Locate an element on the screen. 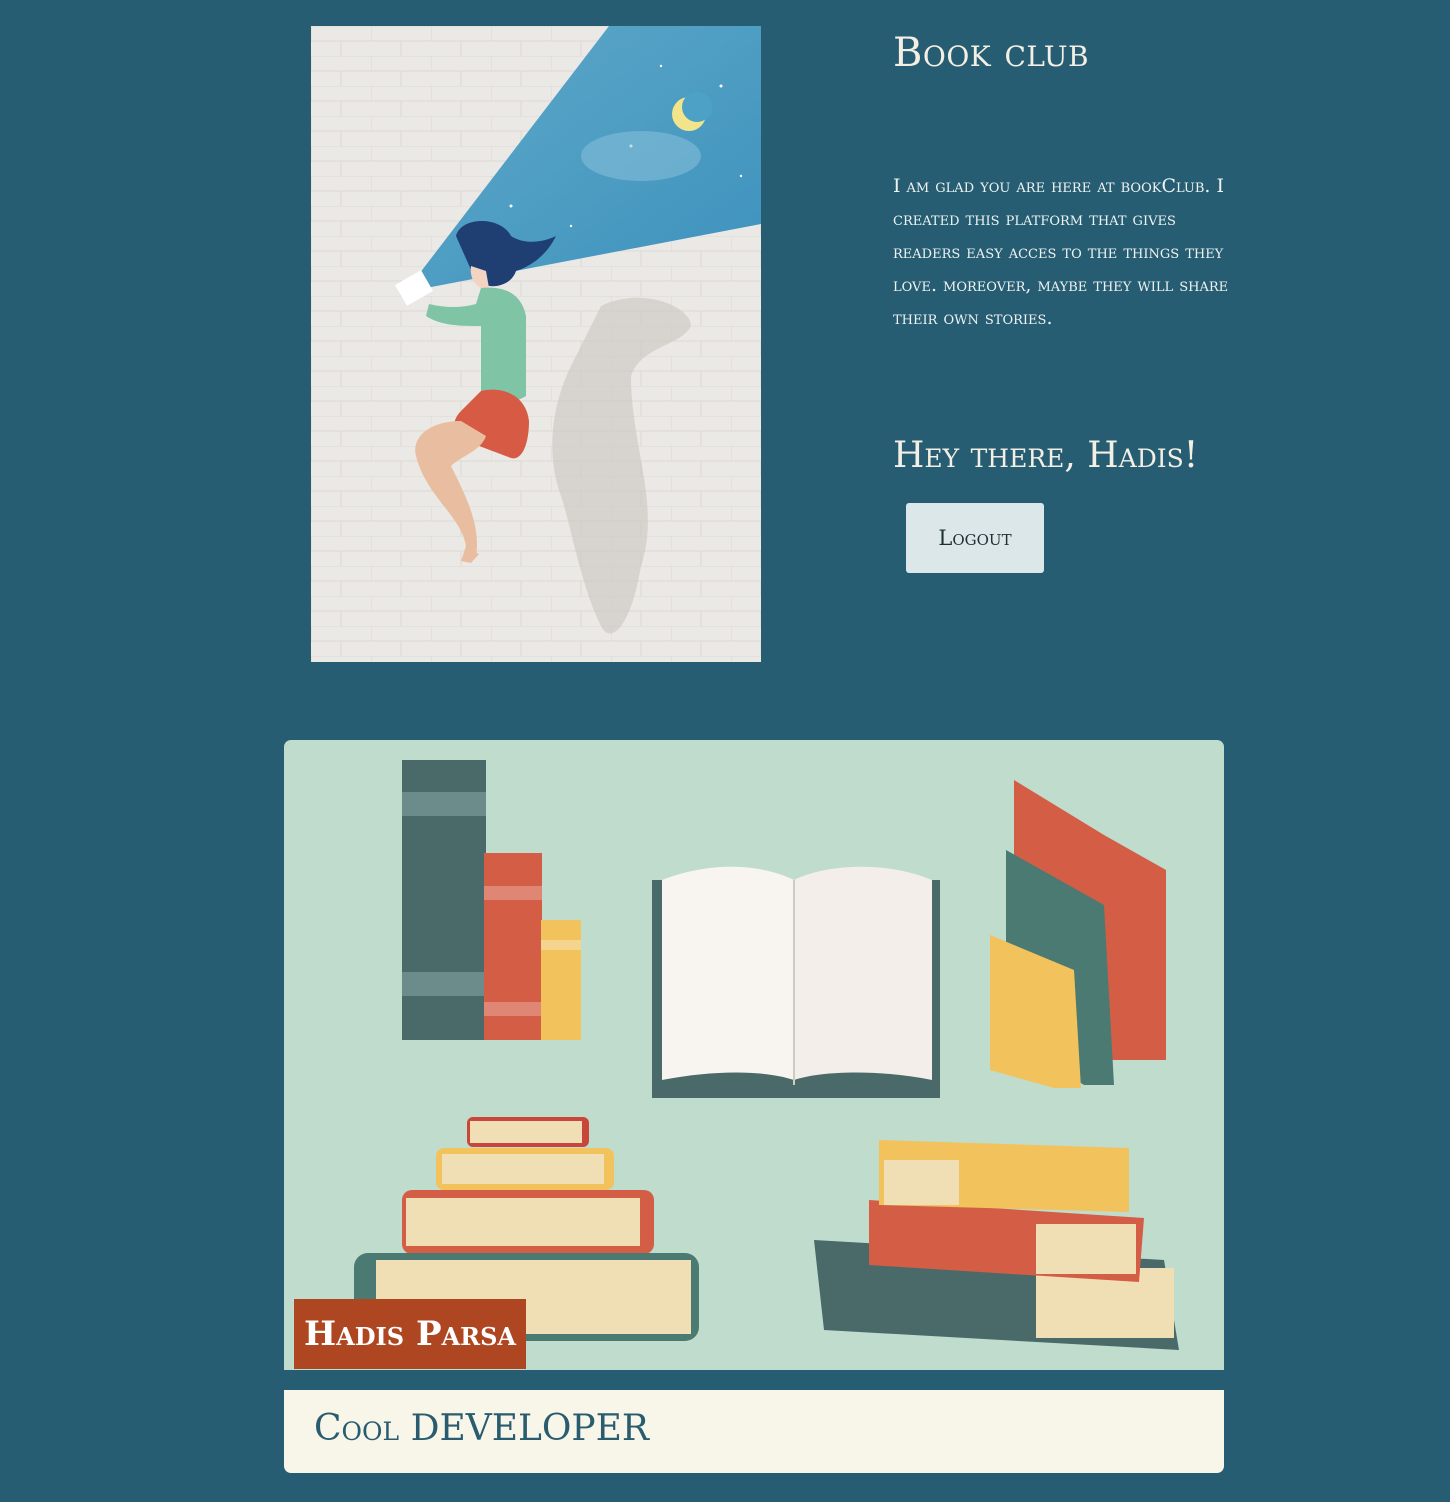 The image size is (1450, 1502). profile-role-text: Cool DEVELOPER is located at coordinates (482, 1428).